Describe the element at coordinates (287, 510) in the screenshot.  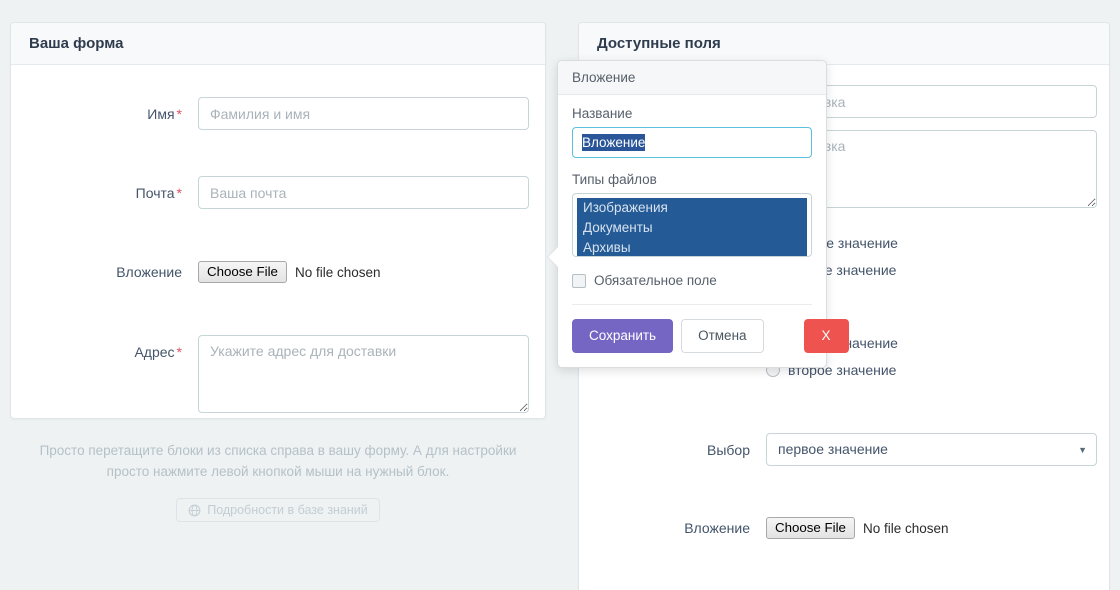
I see `knowledge-base-button-label: Подробности в базе знаний` at that location.